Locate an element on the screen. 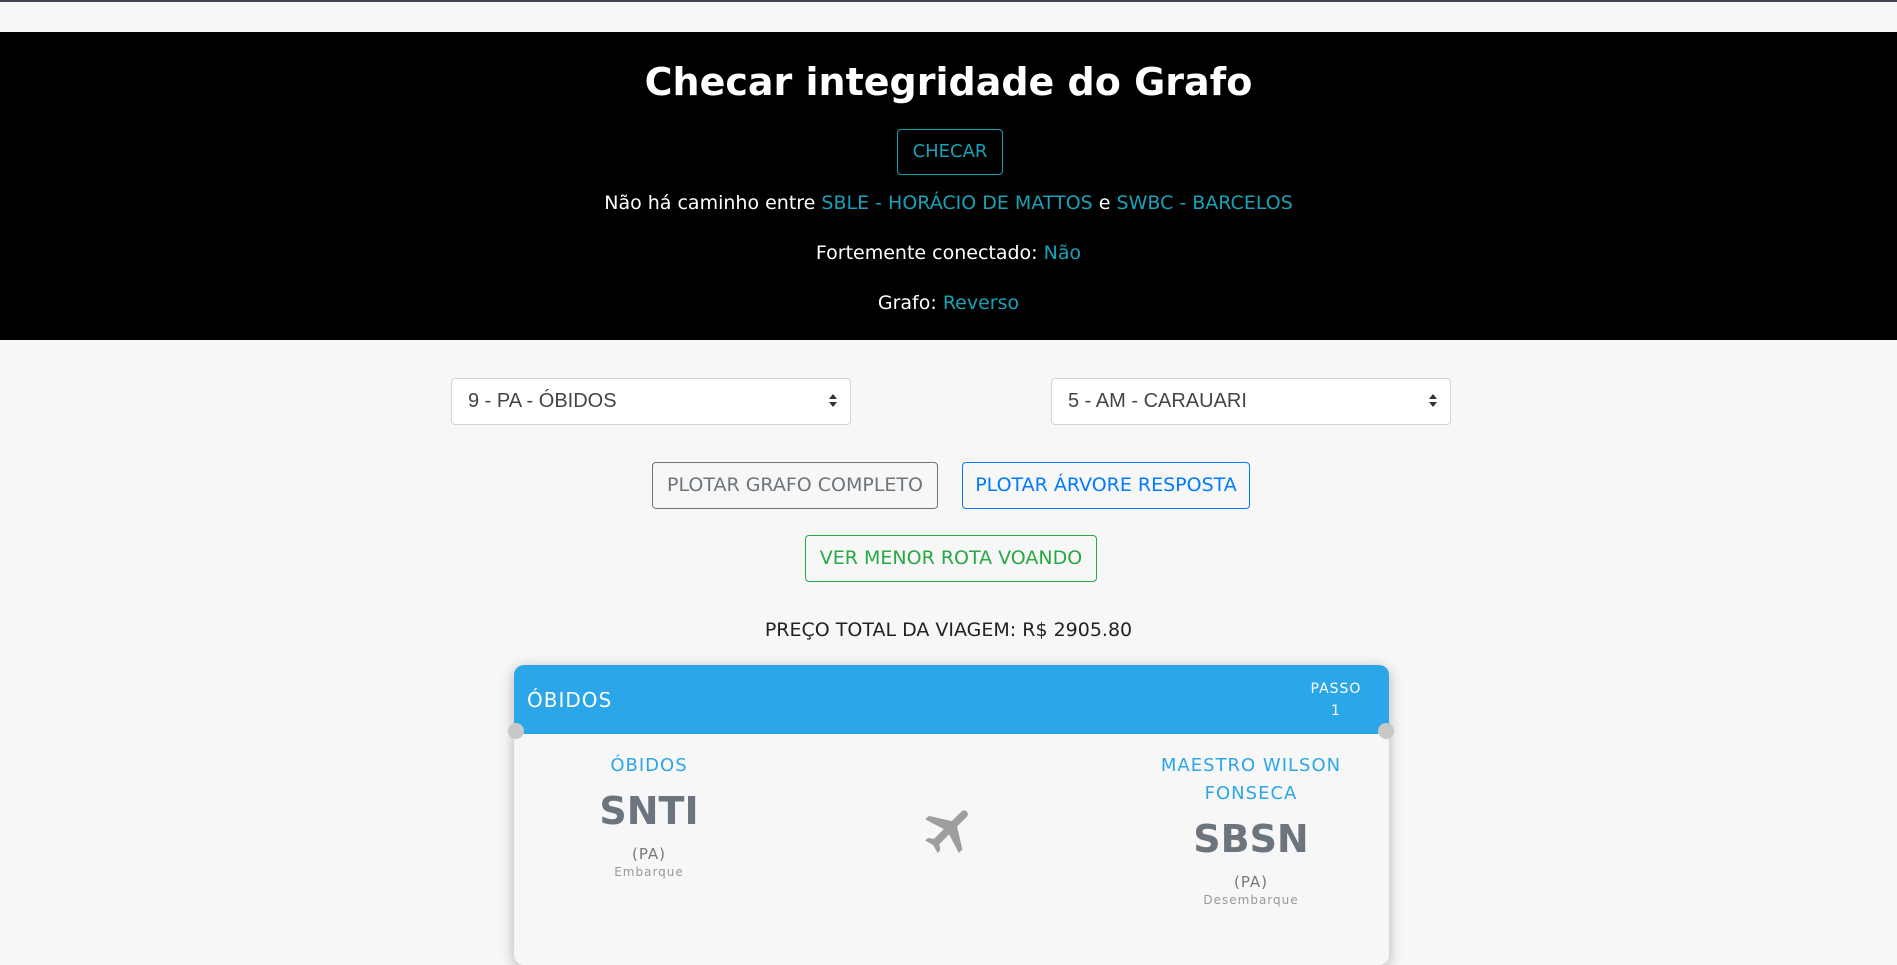  check-button: CHECAR is located at coordinates (950, 152).